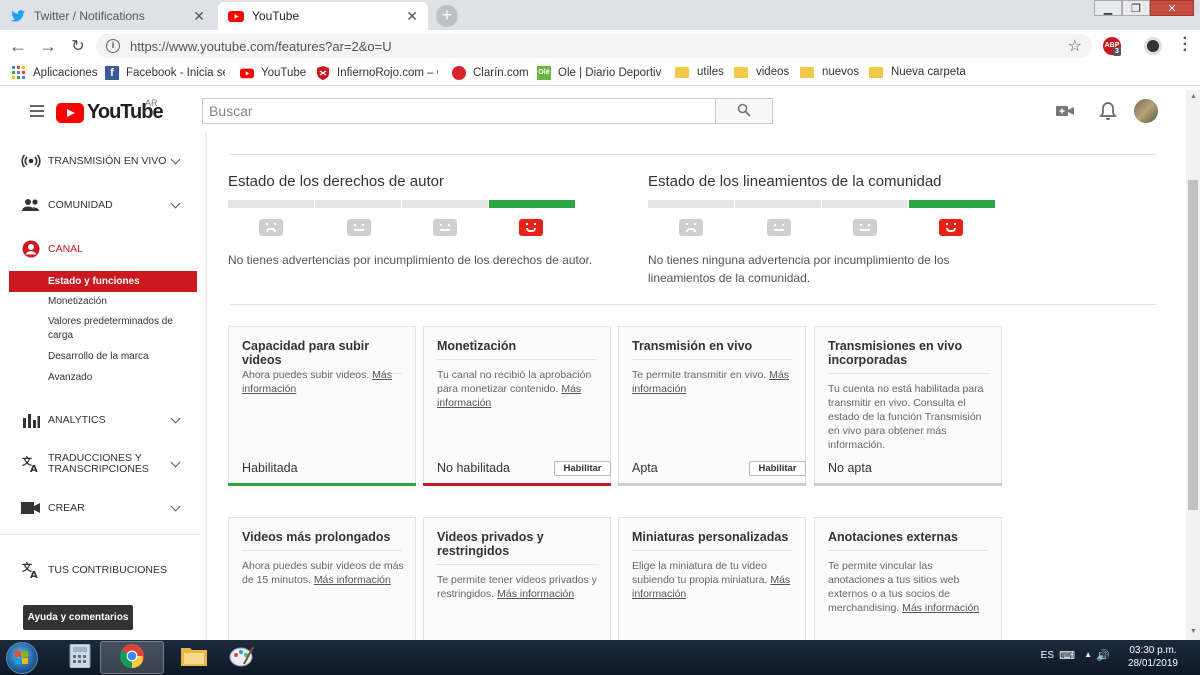 The width and height of the screenshot is (1200, 675). Describe the element at coordinates (1088, 654) in the screenshot. I see `show-hidden-icons-icon: ▲` at that location.